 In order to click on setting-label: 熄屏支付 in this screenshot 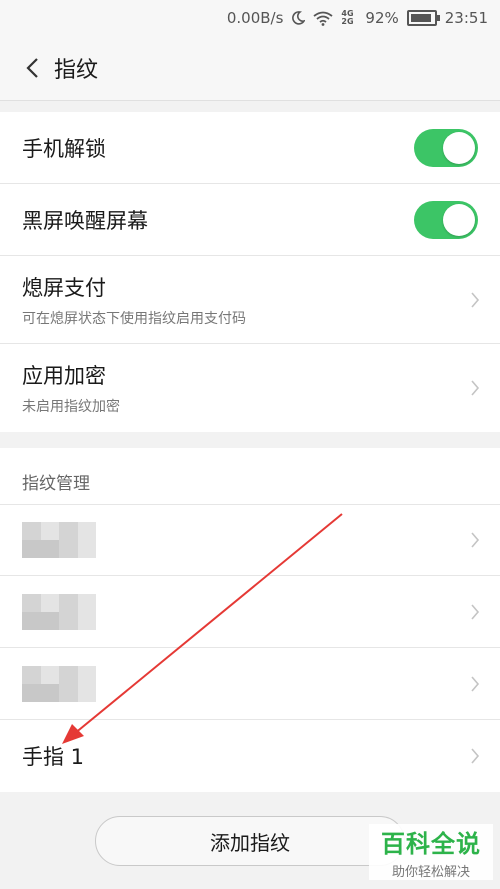, I will do `click(64, 287)`.